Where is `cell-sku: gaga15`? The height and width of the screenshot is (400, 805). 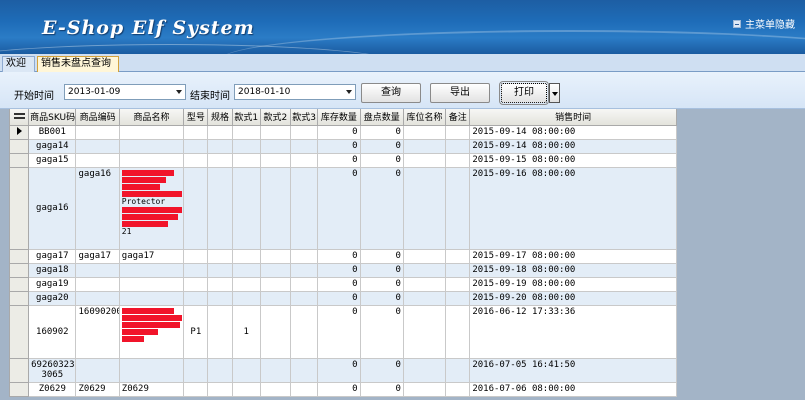 cell-sku: gaga15 is located at coordinates (52, 160).